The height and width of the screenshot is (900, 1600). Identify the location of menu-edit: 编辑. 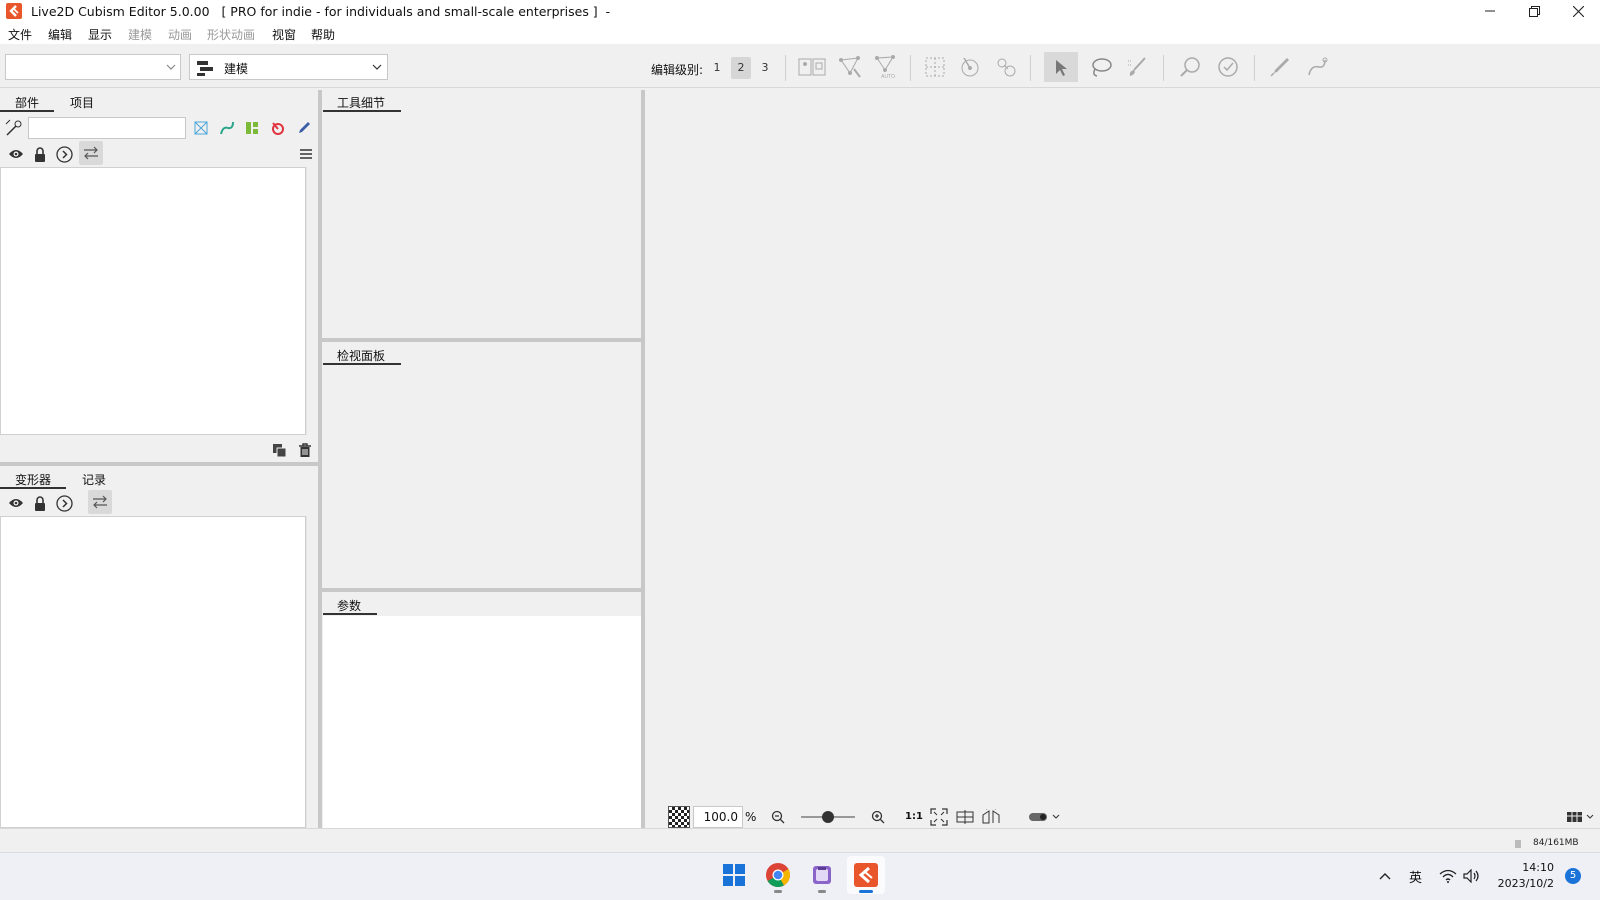
(60, 34).